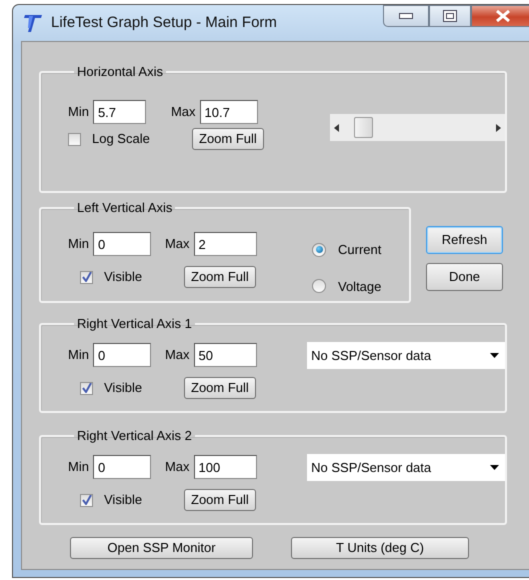 The height and width of the screenshot is (580, 529). I want to click on minimize-button, so click(406, 16).